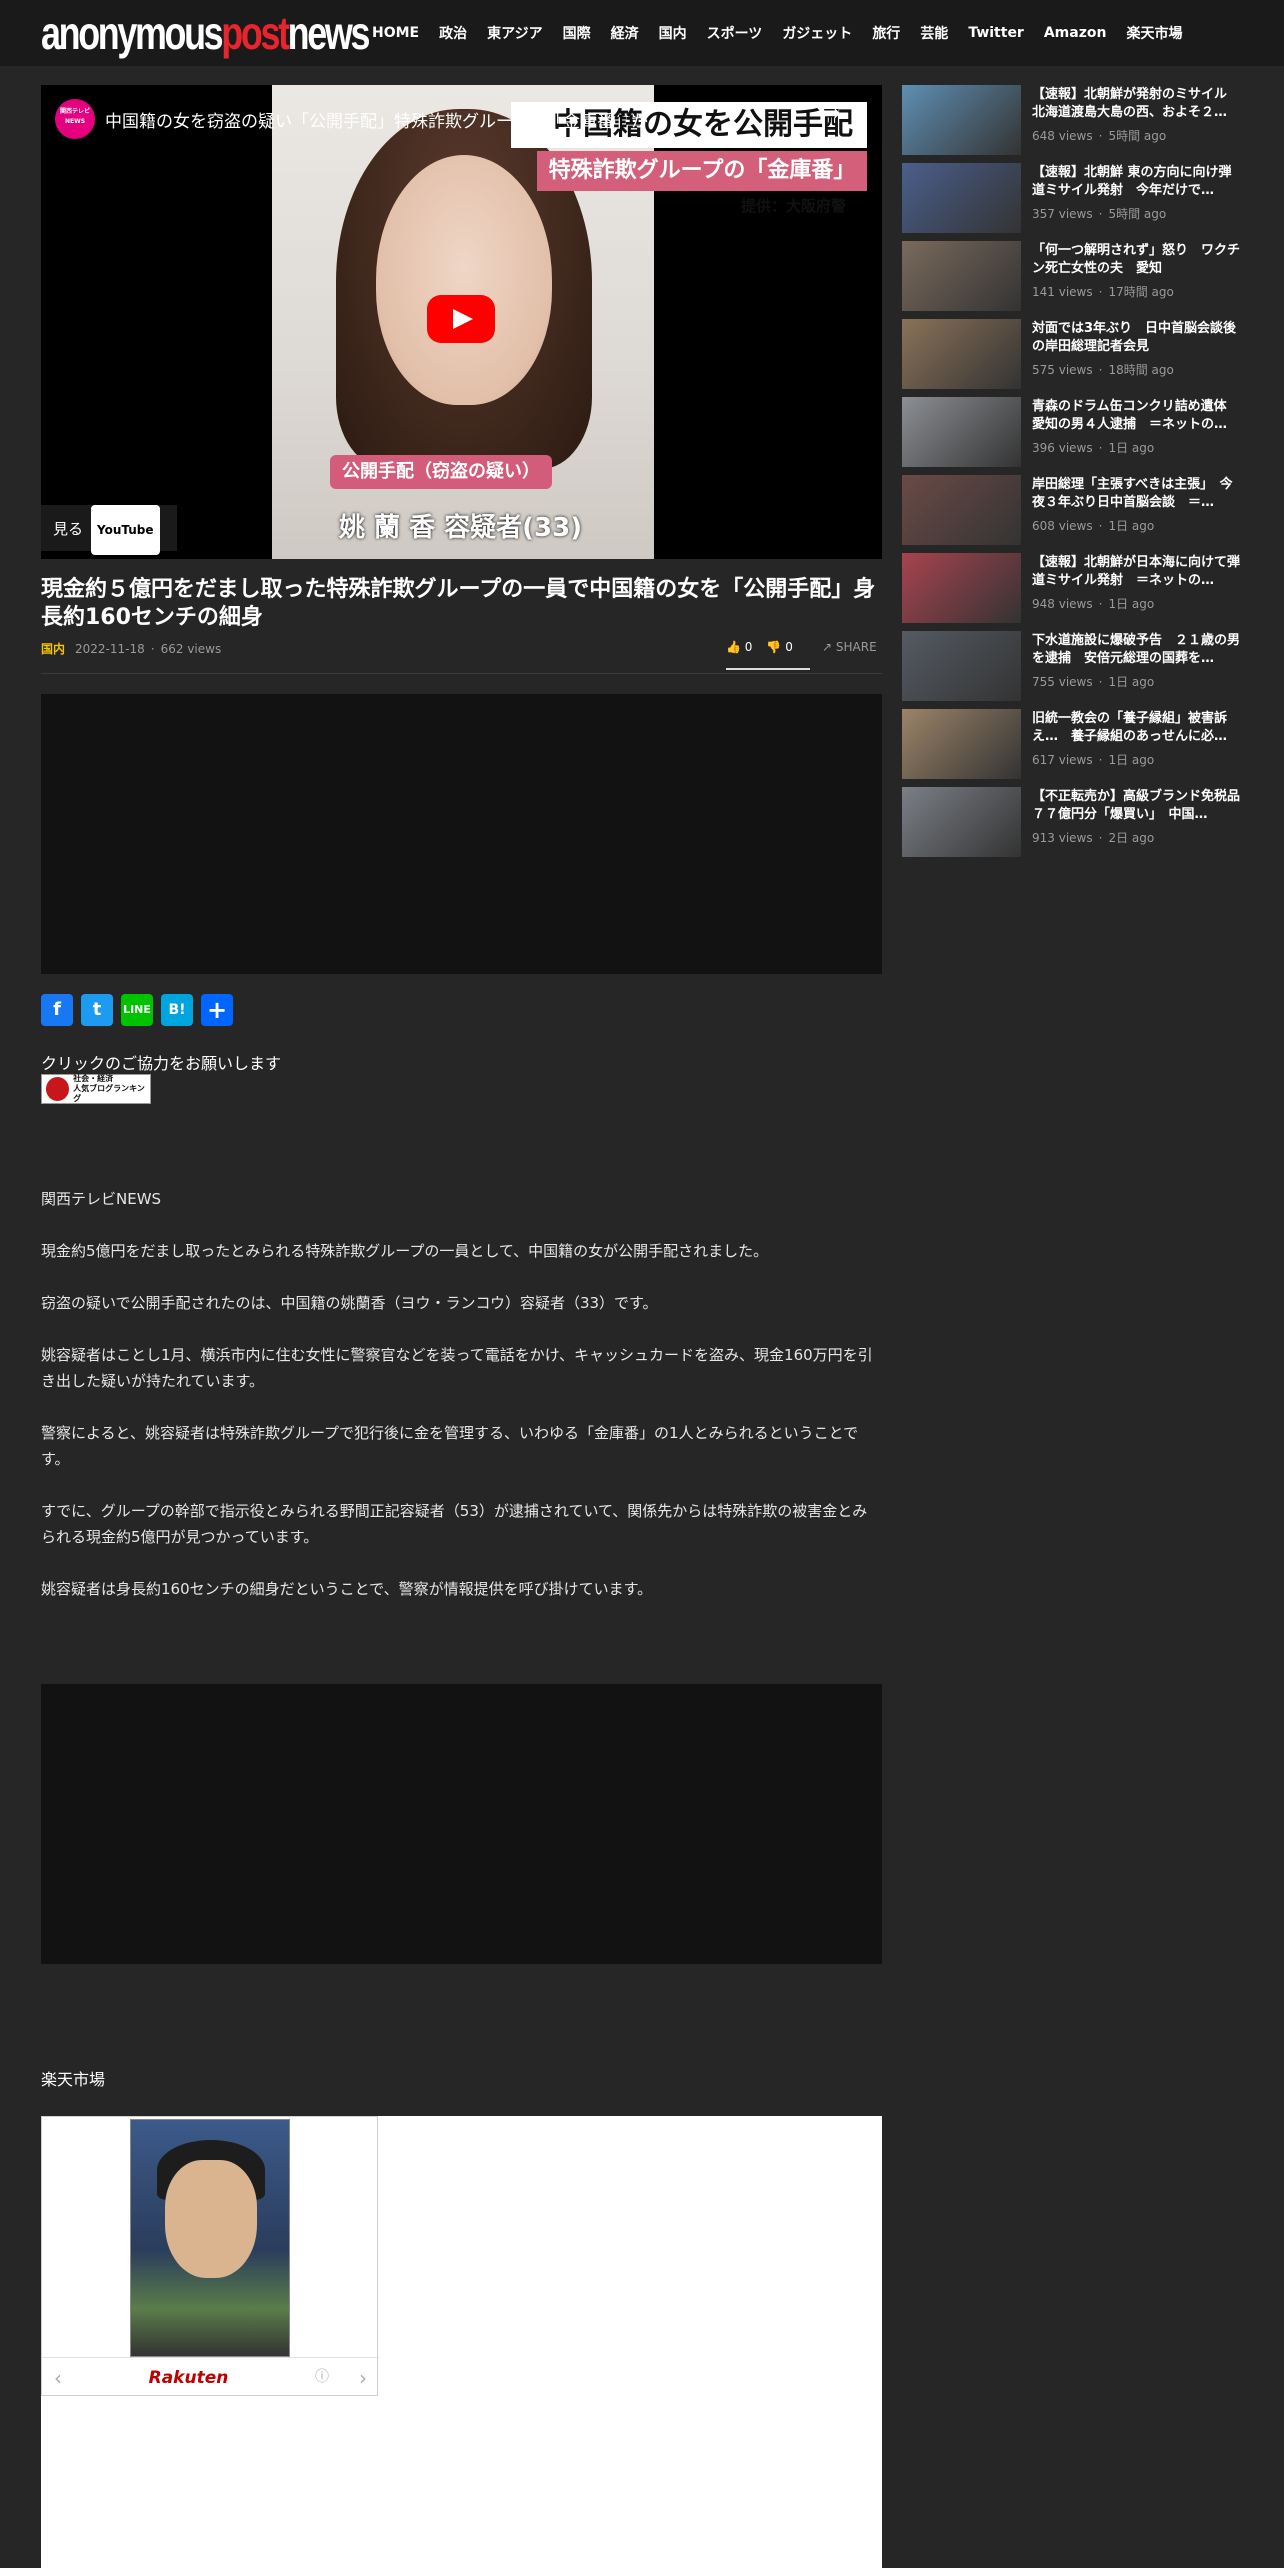 The image size is (1284, 2568). I want to click on thumbs-up-icon: 👍, so click(733, 647).